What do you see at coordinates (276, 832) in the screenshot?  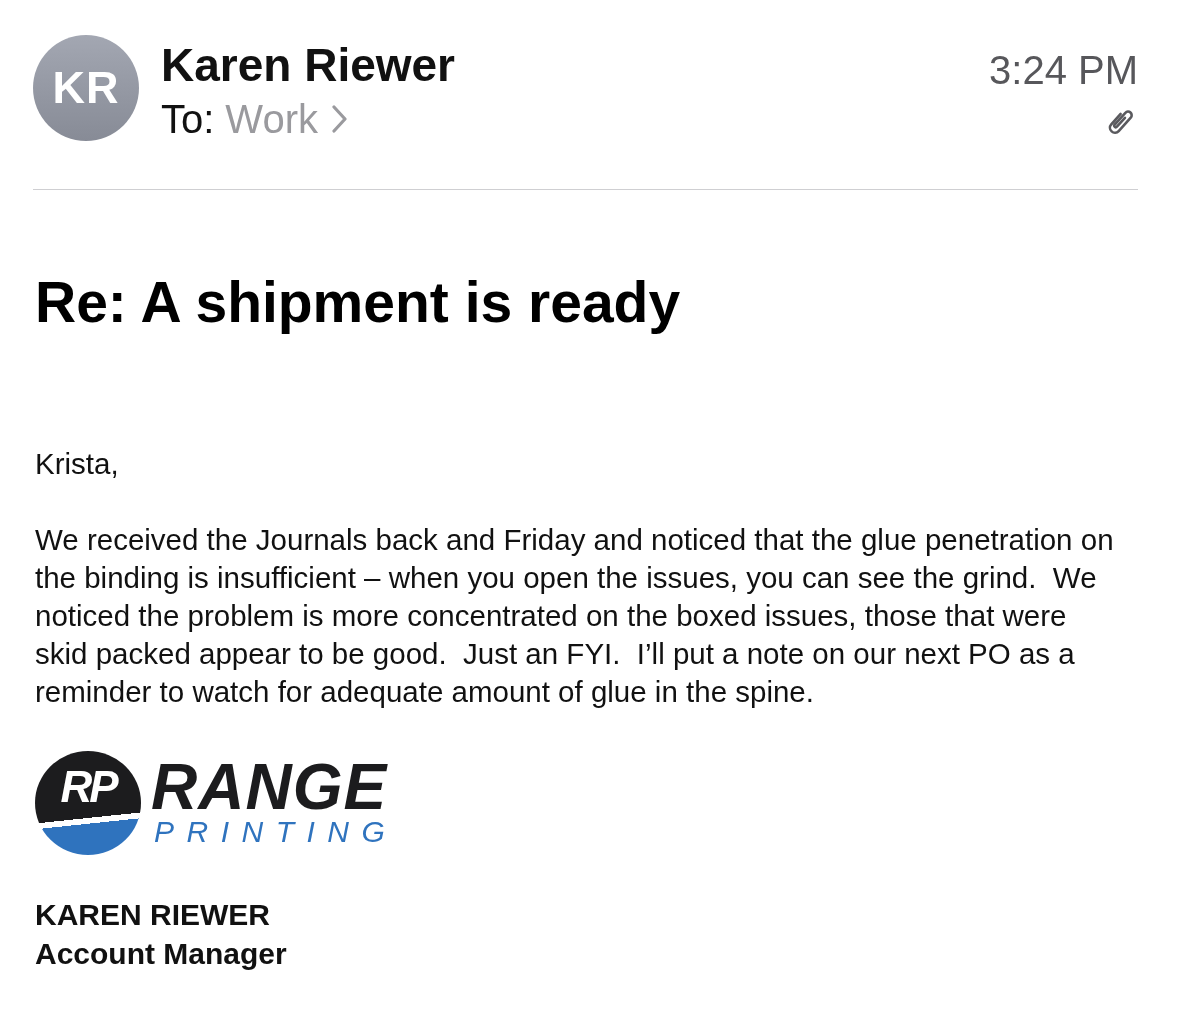 I see `logo-tagline: PRINTING` at bounding box center [276, 832].